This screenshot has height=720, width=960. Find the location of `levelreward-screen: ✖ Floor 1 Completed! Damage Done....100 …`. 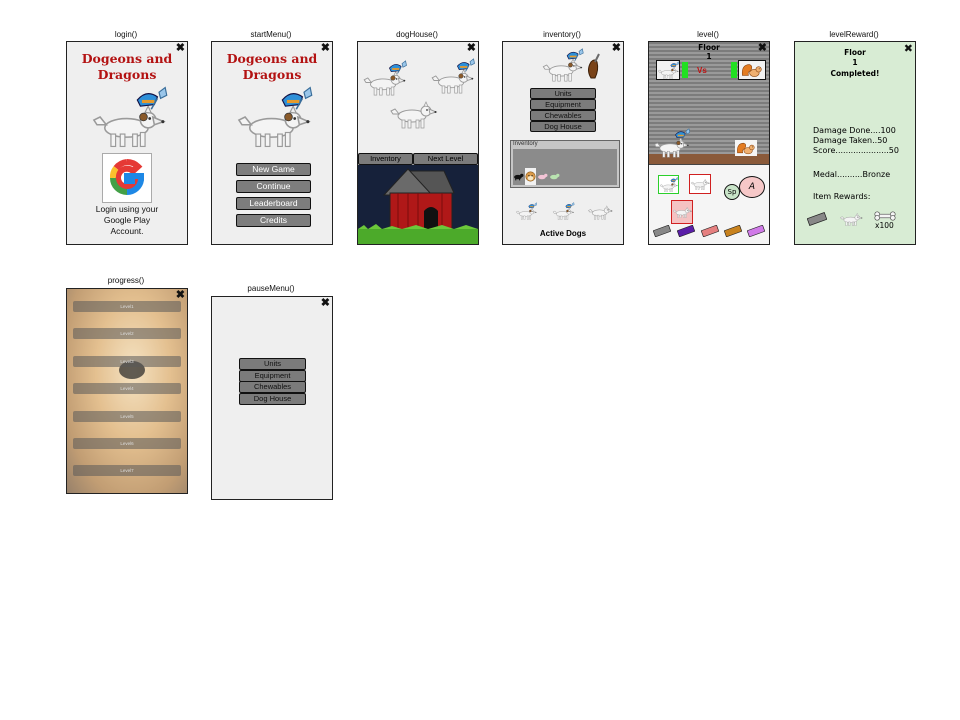

levelreward-screen: ✖ Floor 1 Completed! Damage Done....100 … is located at coordinates (855, 143).